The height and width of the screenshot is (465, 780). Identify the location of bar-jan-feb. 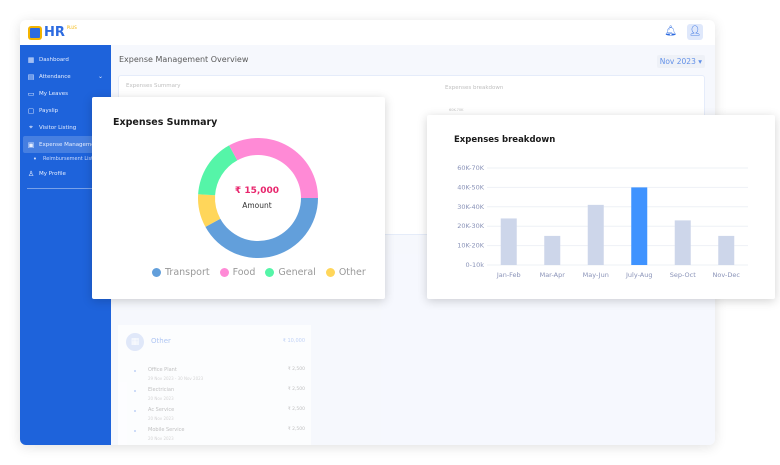
(508, 241).